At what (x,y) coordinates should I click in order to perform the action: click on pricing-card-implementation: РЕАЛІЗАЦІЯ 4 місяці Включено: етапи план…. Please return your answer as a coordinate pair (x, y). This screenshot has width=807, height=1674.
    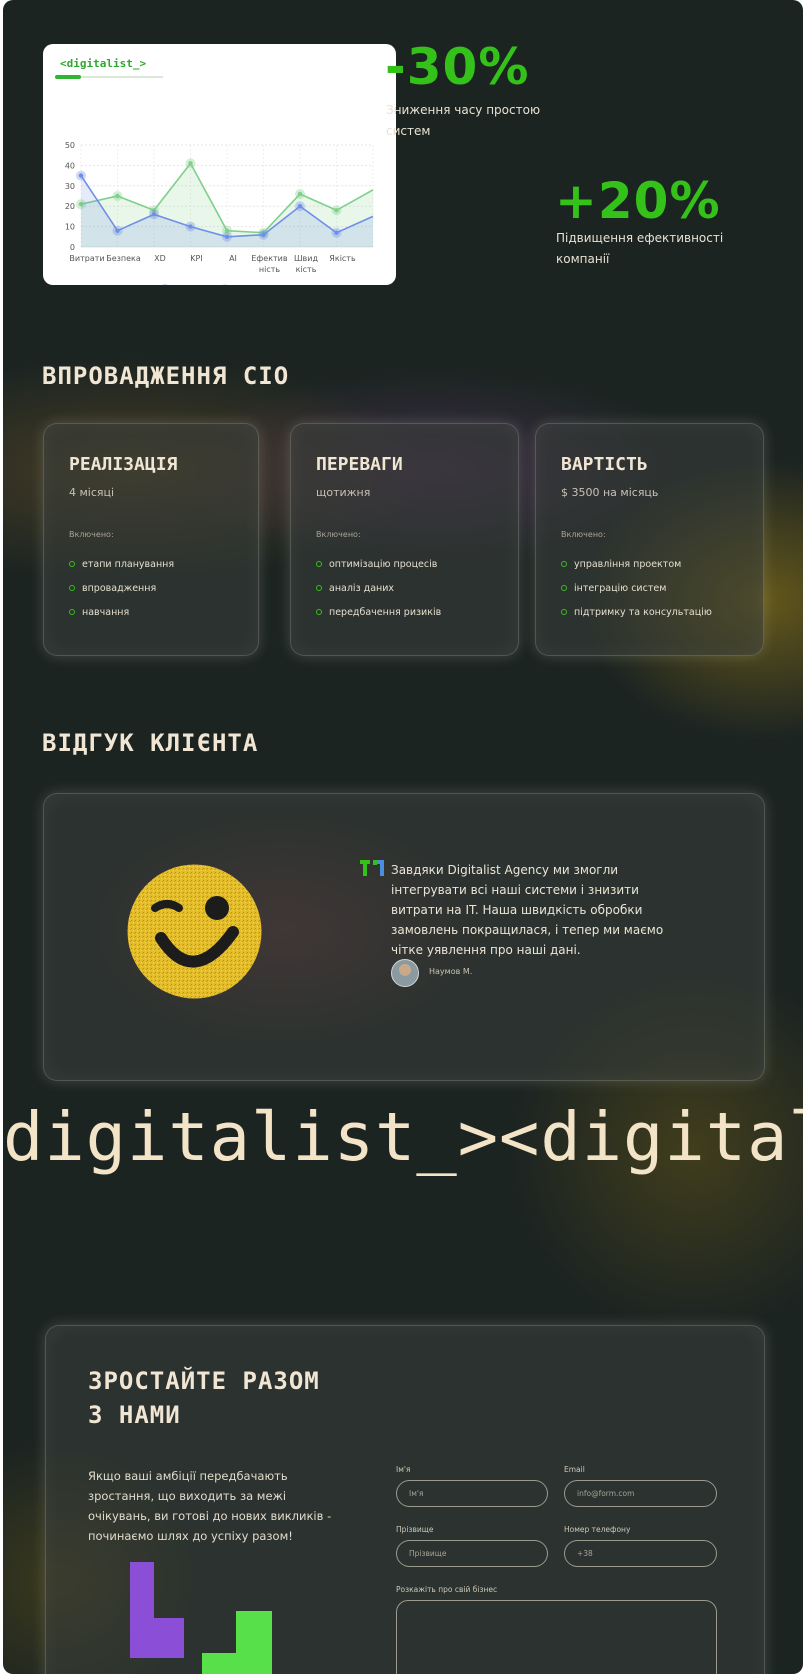
    Looking at the image, I should click on (151, 539).